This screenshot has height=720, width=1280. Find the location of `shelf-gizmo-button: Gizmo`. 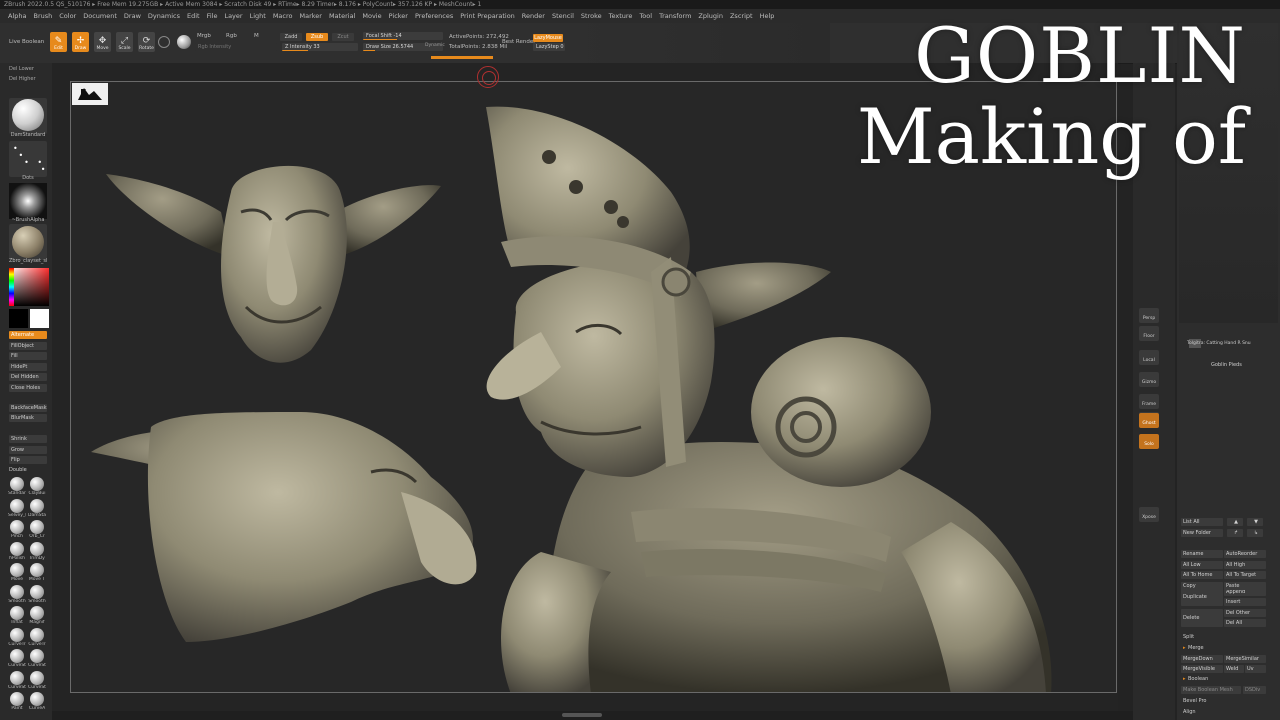

shelf-gizmo-button: Gizmo is located at coordinates (1149, 379).